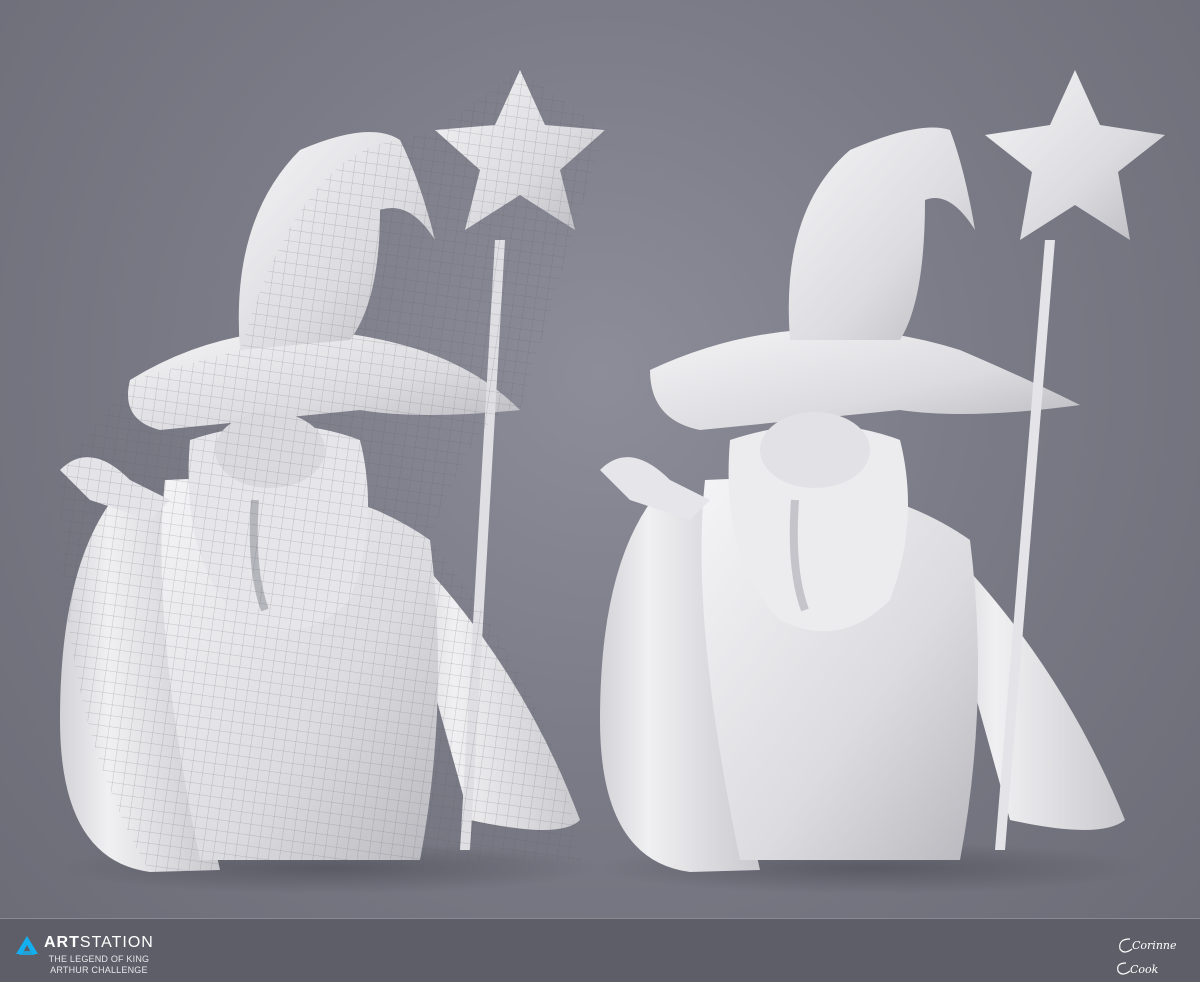  I want to click on signature-line2: Cook, so click(1144, 969).